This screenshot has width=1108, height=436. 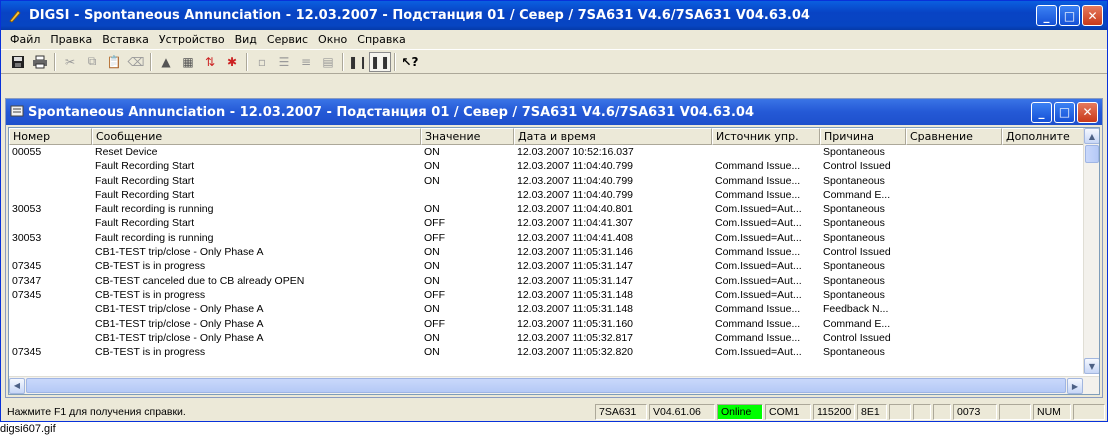 I want to click on child-minimize-button: _, so click(x=1041, y=112).